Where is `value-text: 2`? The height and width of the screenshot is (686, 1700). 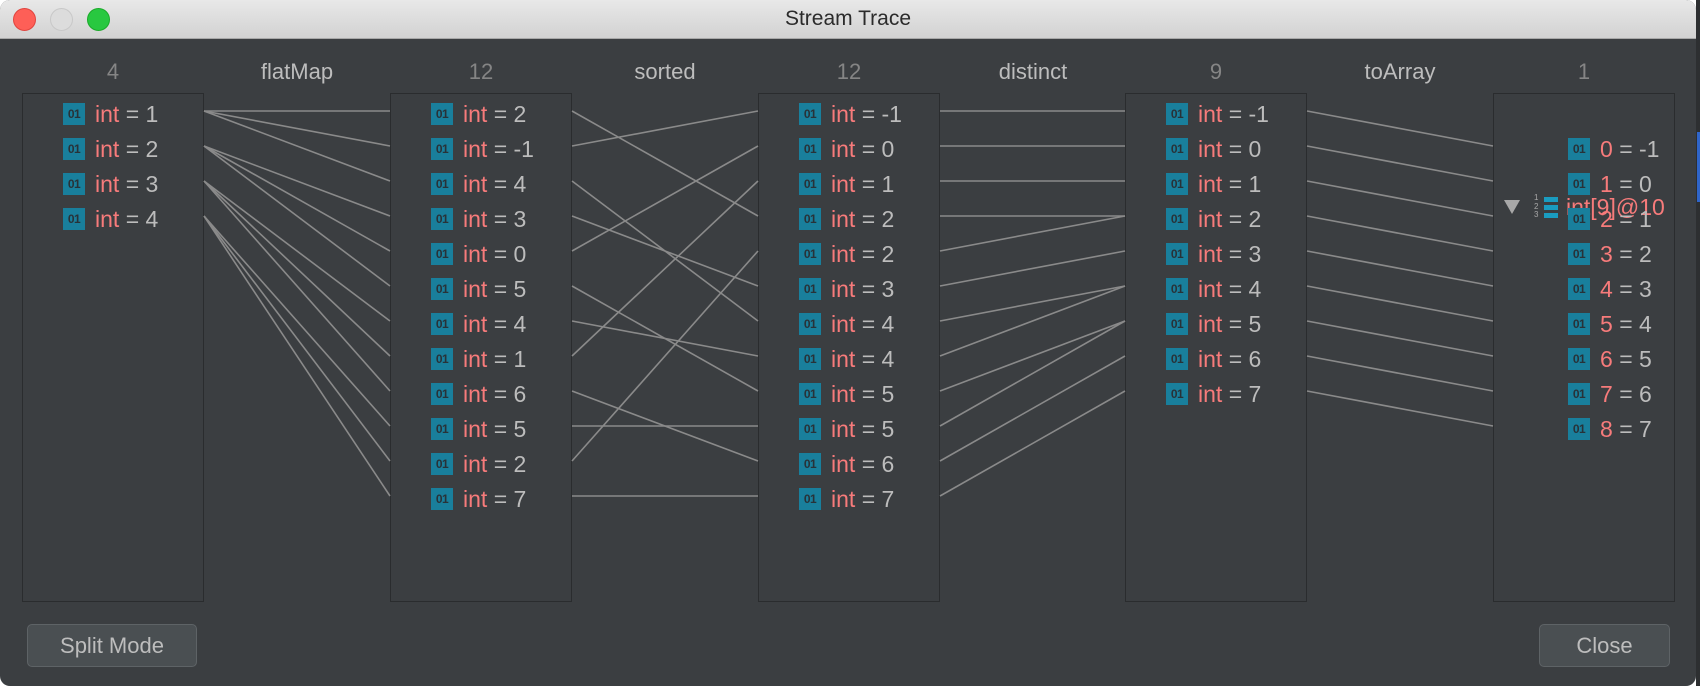 value-text: 2 is located at coordinates (152, 148).